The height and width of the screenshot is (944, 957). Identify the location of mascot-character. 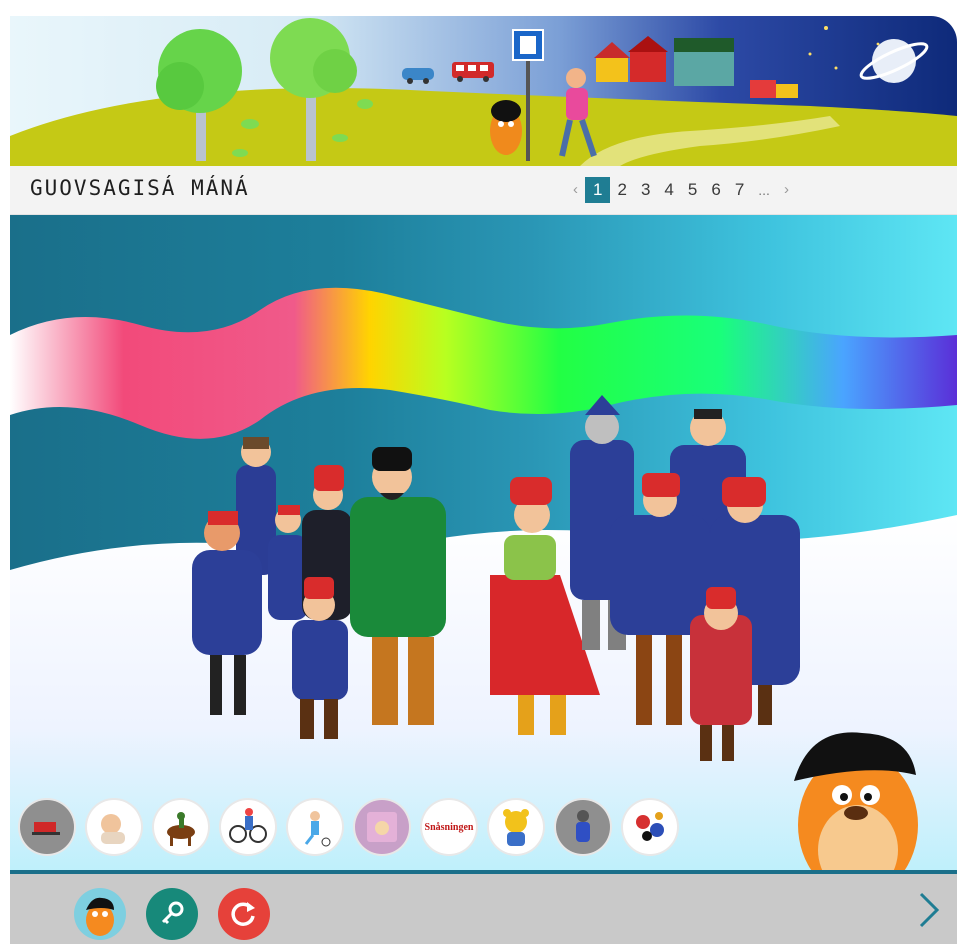
(856, 801).